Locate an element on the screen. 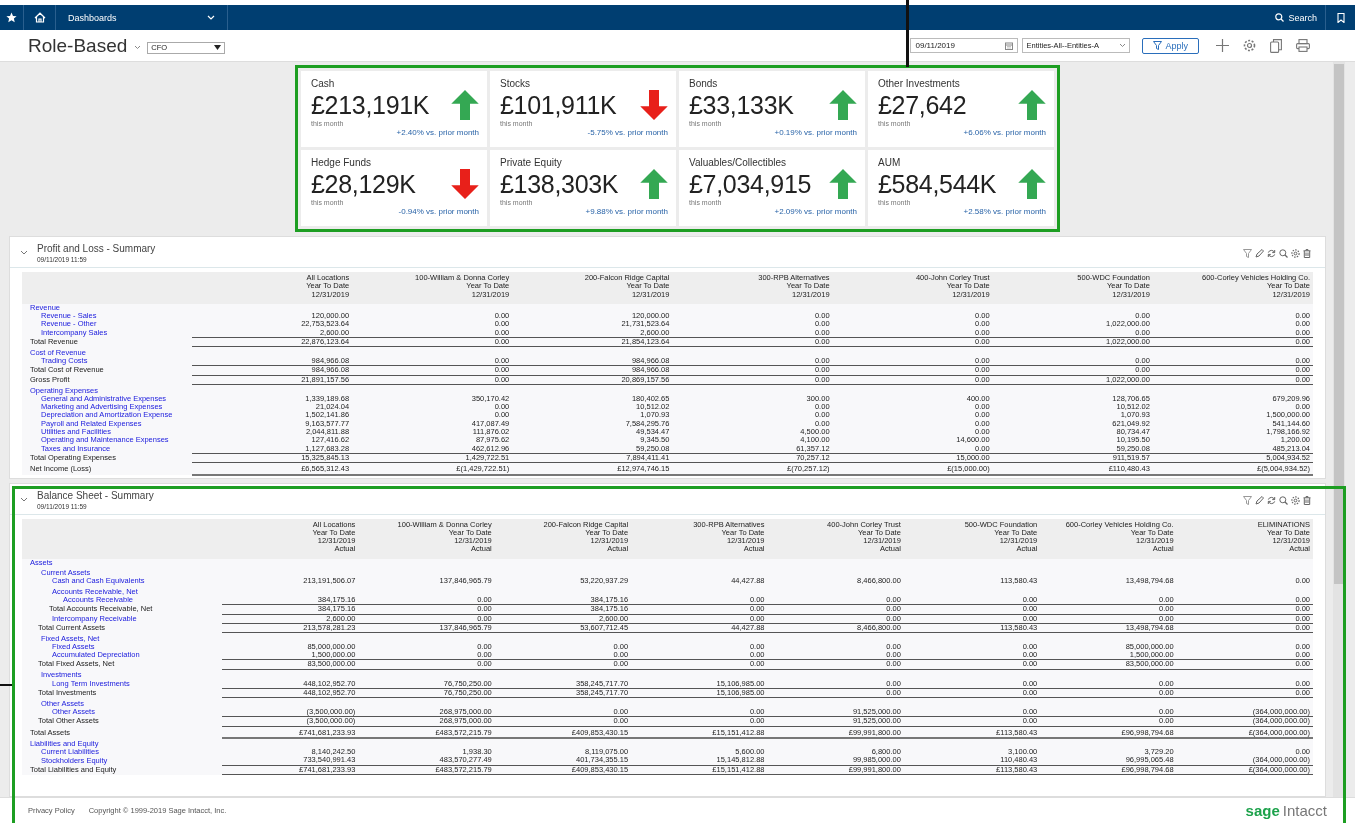 This screenshot has width=1355, height=823. kpi-value: £138,303K is located at coordinates (559, 184).